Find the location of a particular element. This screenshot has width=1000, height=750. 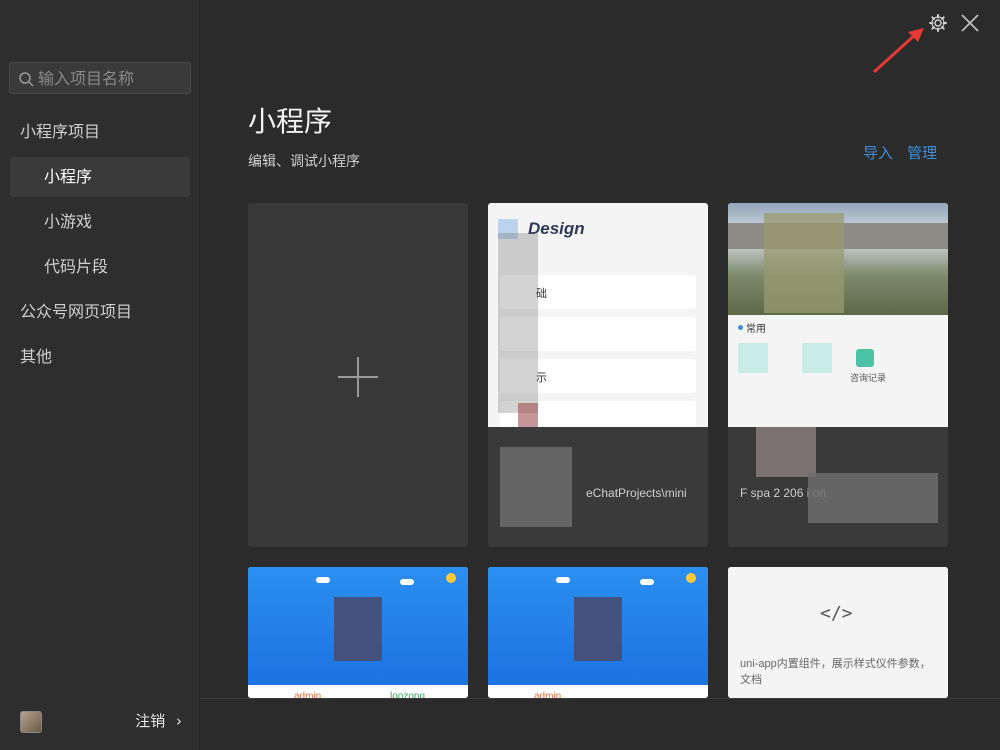

sidebar-item-code-snippets: 代码片段 is located at coordinates (100, 267).